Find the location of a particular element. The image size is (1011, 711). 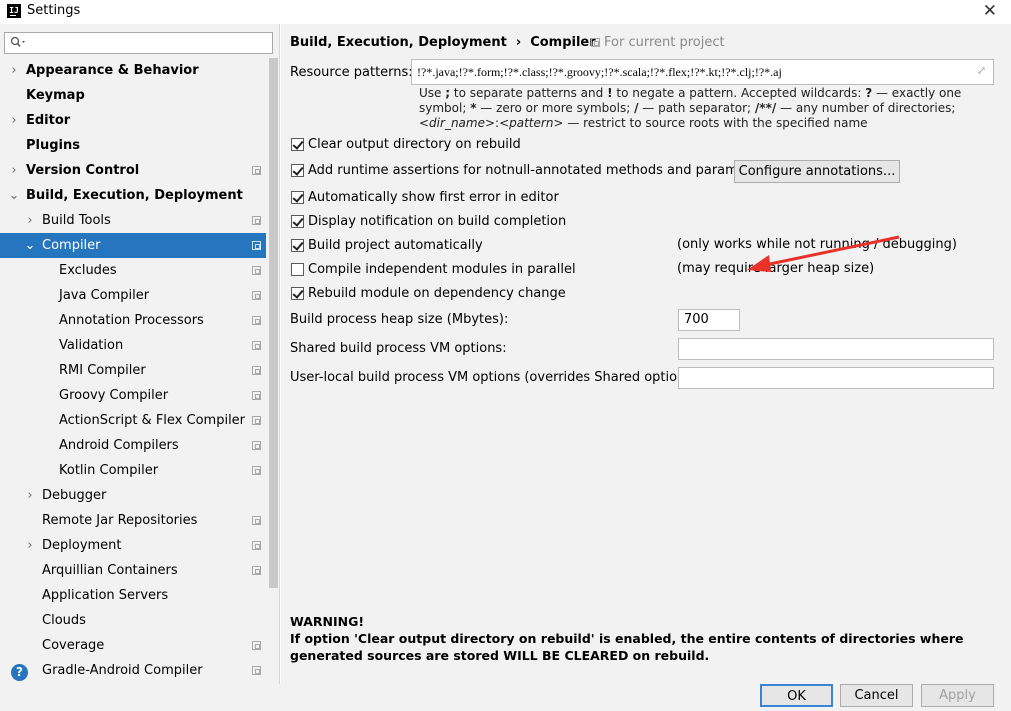

breadcrumb-current: Compiler is located at coordinates (563, 42).